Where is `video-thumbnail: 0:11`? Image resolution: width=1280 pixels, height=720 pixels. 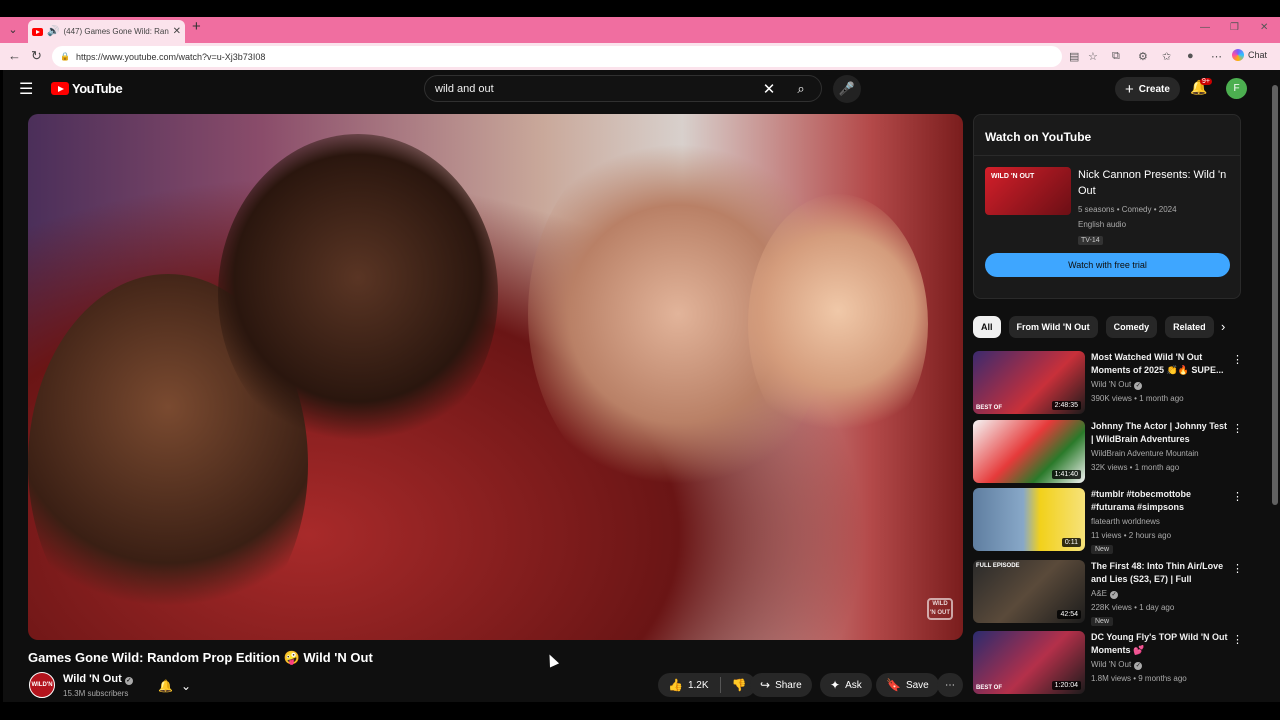
video-thumbnail: 0:11 is located at coordinates (1029, 519).